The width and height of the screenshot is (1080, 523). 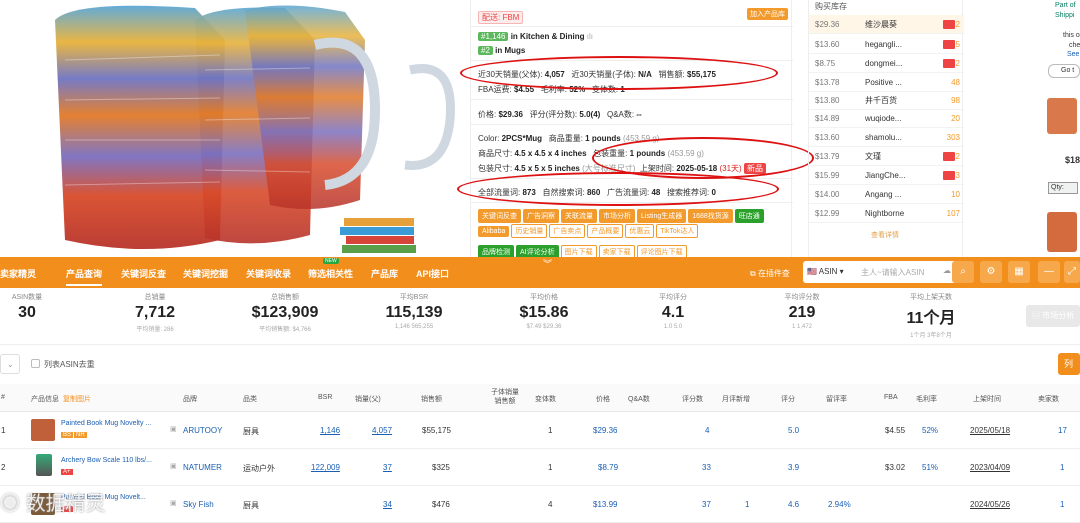 I want to click on tag-market-analysis: 市场分析, so click(x=617, y=216).